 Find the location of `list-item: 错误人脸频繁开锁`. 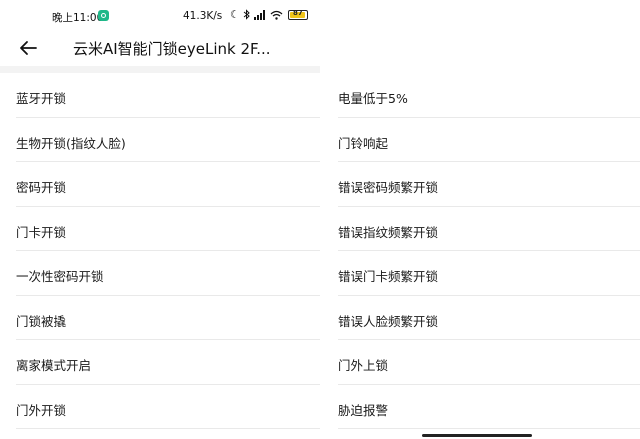

list-item: 错误人脸频繁开锁 is located at coordinates (480, 318).